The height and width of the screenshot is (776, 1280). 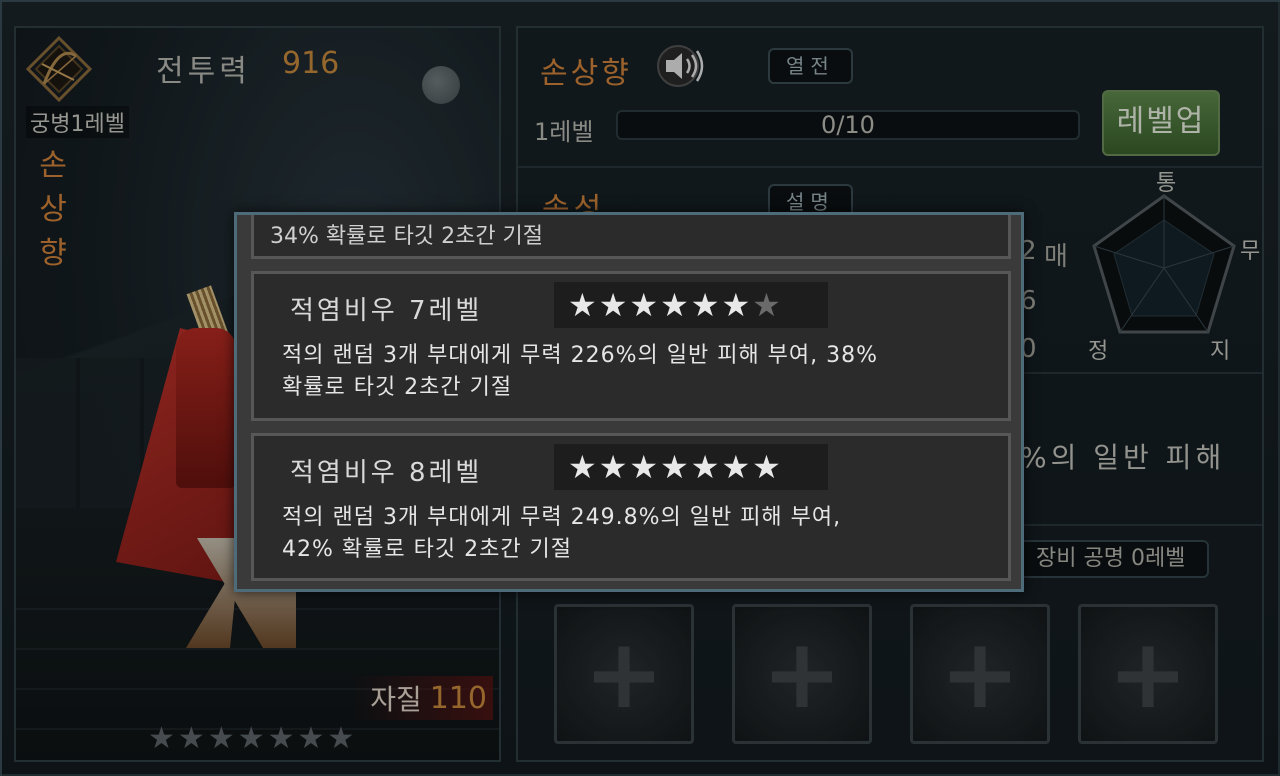 I want to click on skill-level-entry-previous: 34% 확률로 타깃 2초간 기절, so click(x=631, y=237).